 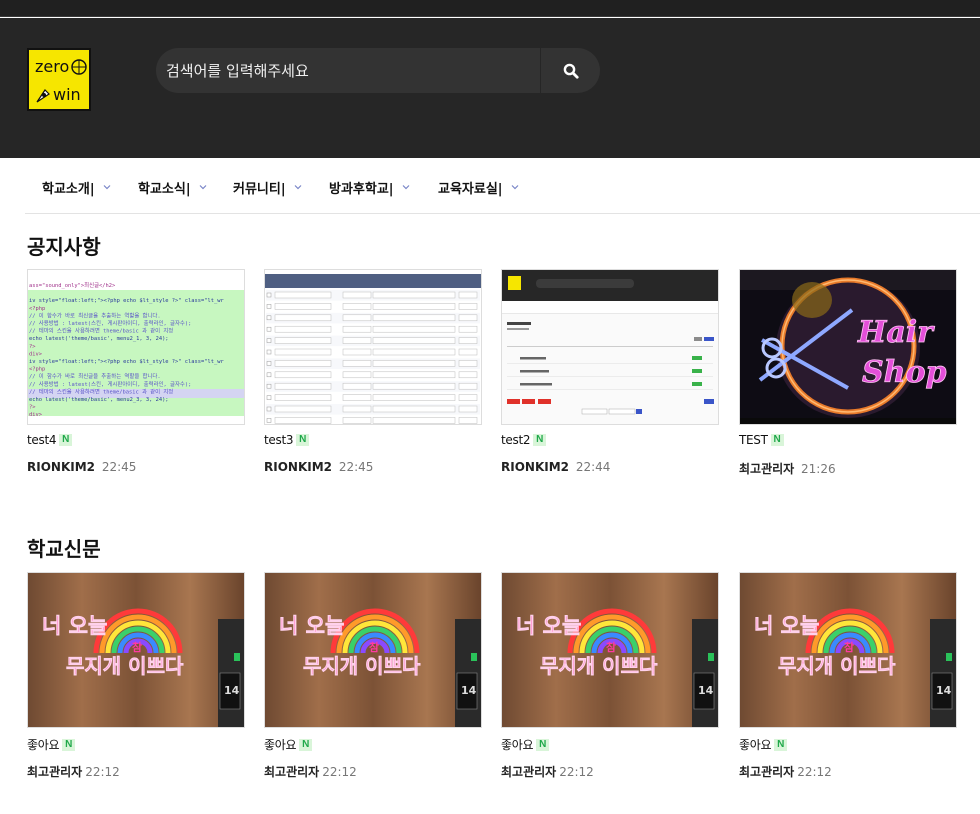 I want to click on search-box, so click(x=378, y=70).